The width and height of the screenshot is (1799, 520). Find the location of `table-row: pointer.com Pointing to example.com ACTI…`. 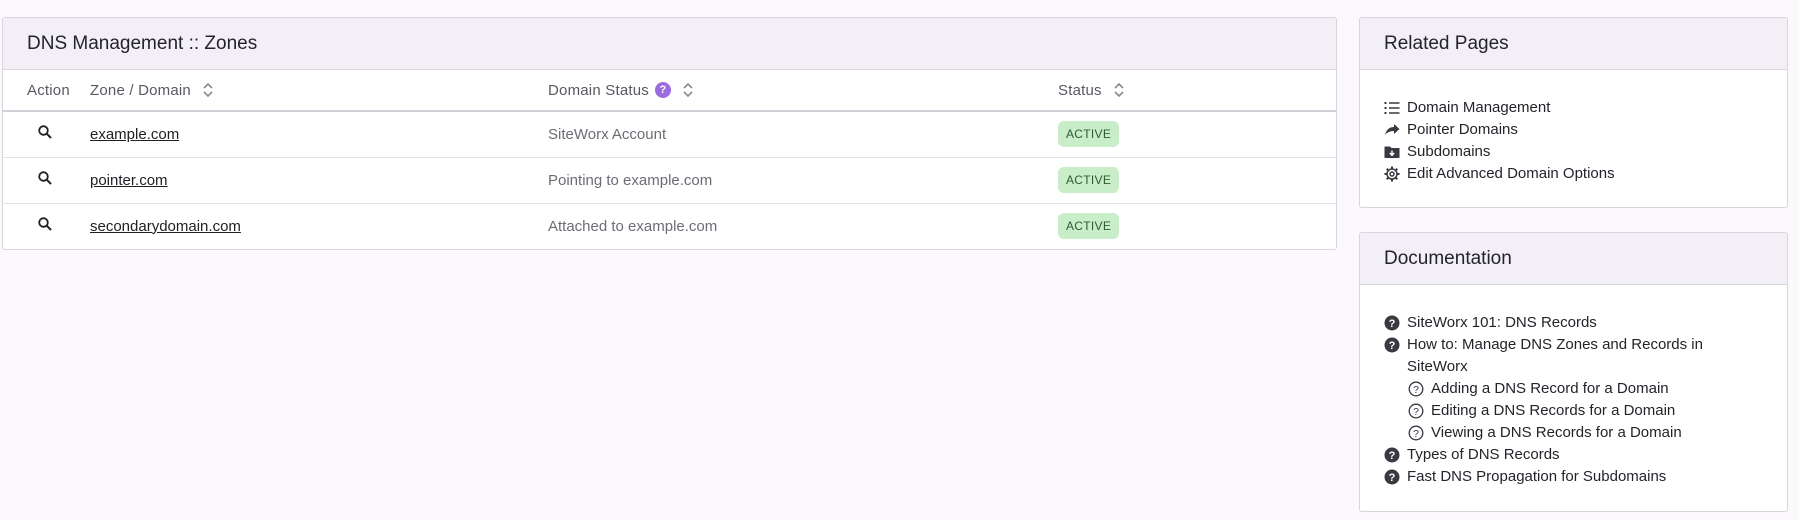

table-row: pointer.com Pointing to example.com ACTI… is located at coordinates (669, 180).